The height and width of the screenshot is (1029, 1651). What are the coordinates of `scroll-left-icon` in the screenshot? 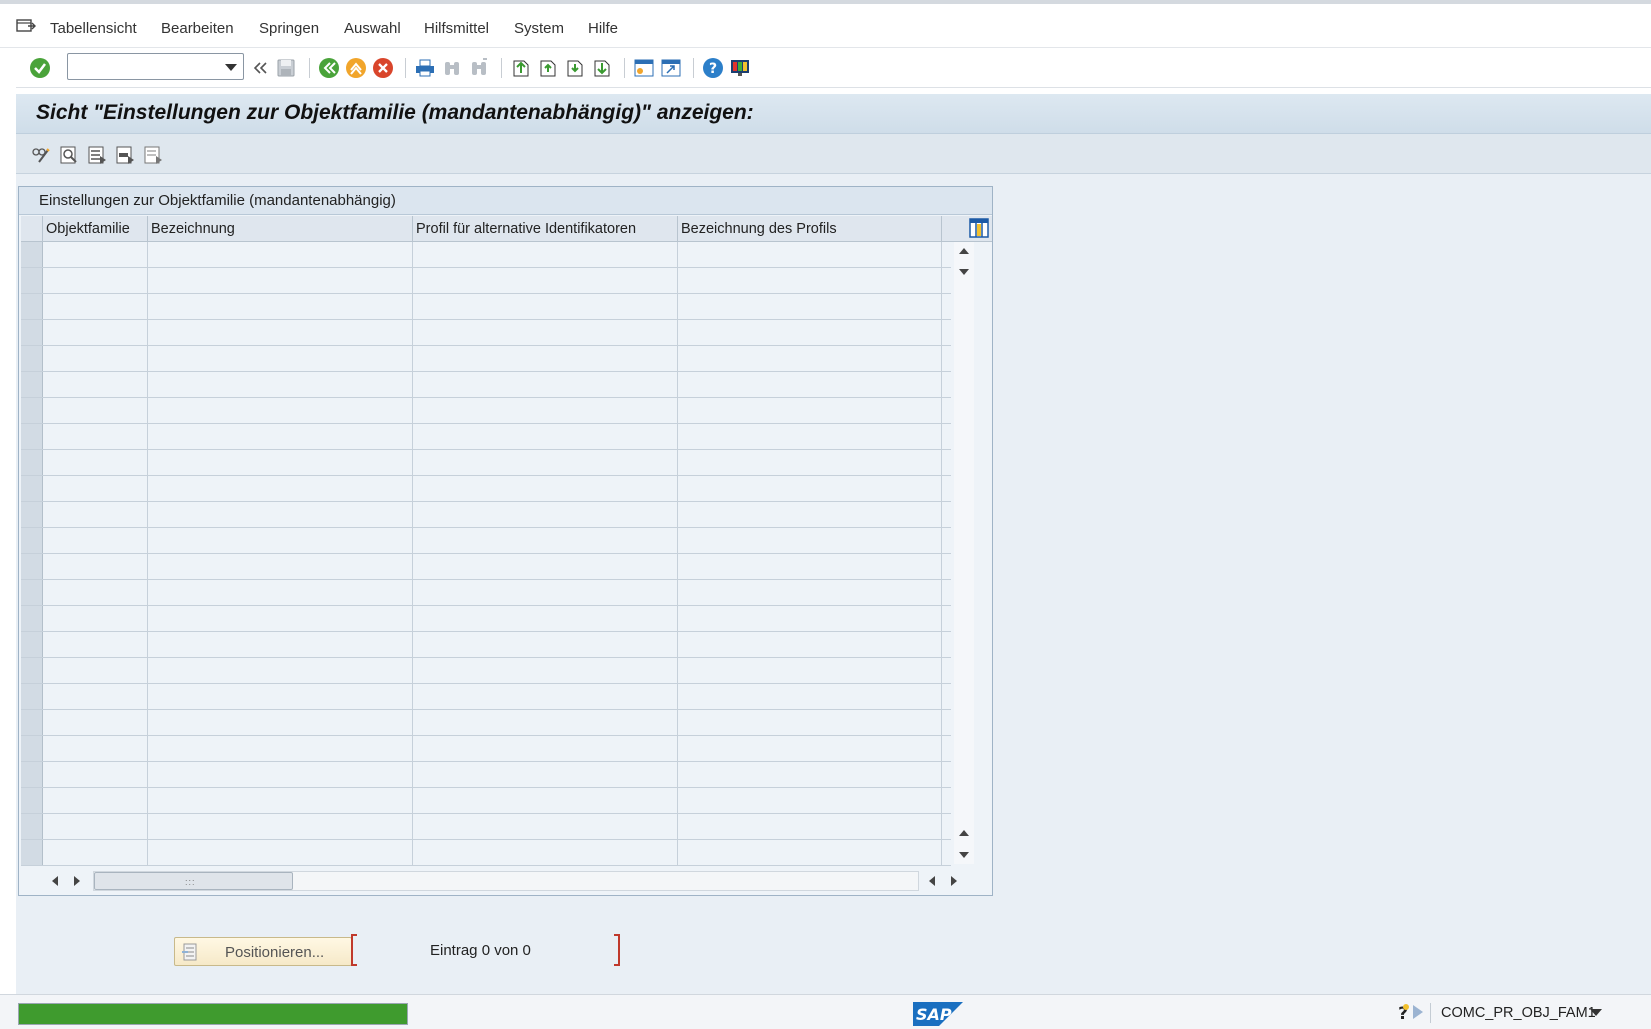 It's located at (932, 881).